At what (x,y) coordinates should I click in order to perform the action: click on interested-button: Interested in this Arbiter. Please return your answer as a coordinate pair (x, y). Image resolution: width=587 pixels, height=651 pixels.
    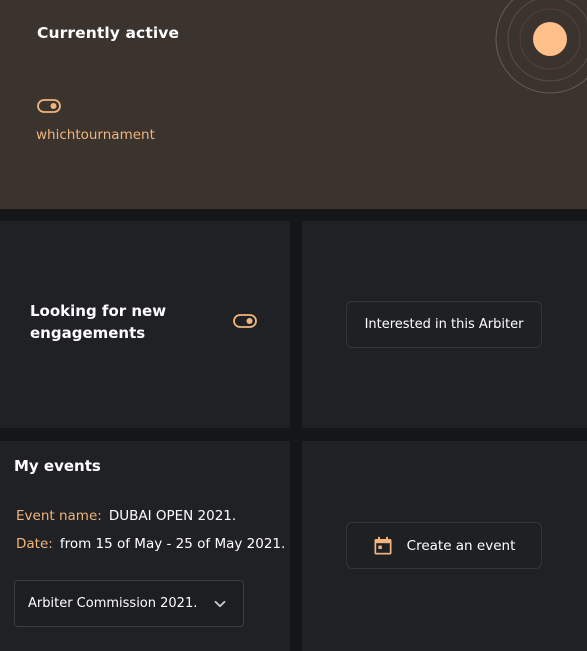
    Looking at the image, I should click on (444, 324).